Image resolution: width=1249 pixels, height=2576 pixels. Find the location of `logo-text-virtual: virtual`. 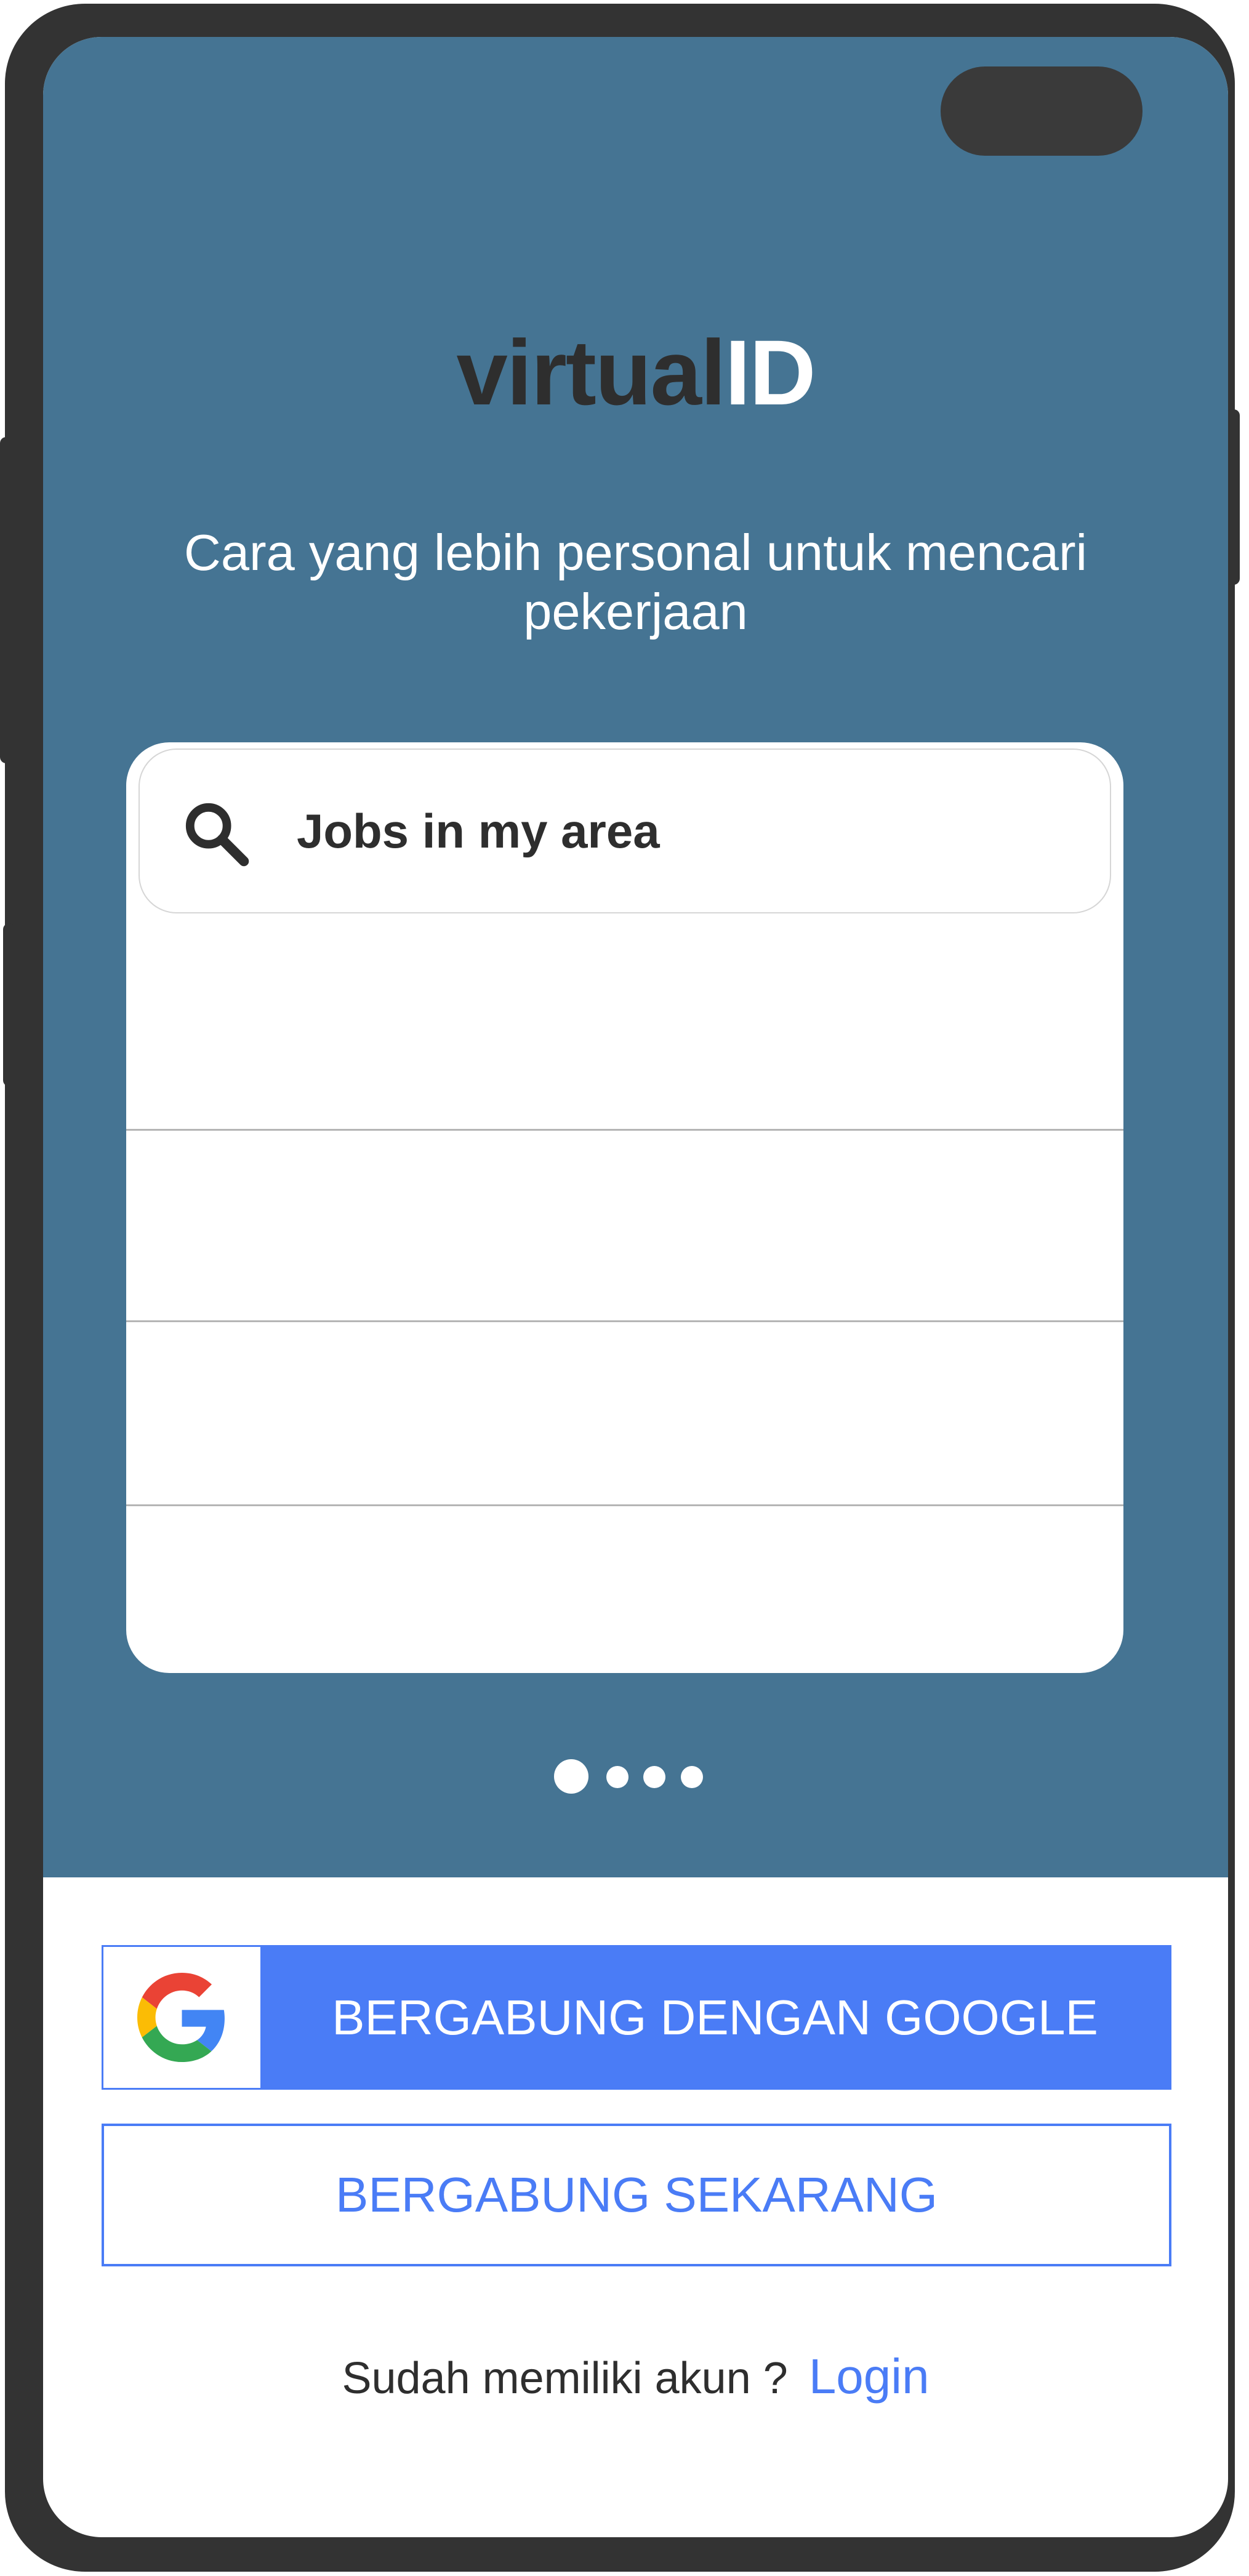

logo-text-virtual: virtual is located at coordinates (591, 373).